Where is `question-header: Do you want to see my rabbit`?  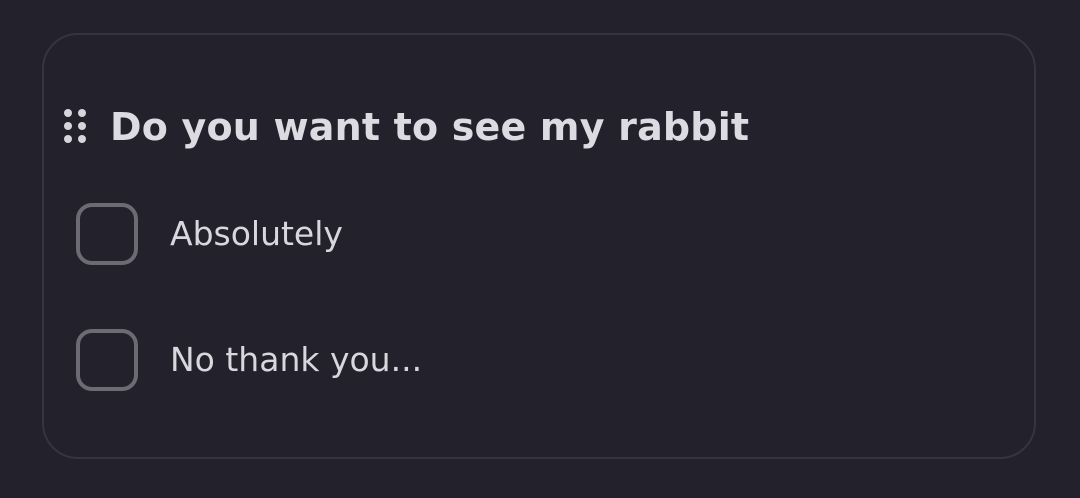 question-header: Do you want to see my rabbit is located at coordinates (406, 127).